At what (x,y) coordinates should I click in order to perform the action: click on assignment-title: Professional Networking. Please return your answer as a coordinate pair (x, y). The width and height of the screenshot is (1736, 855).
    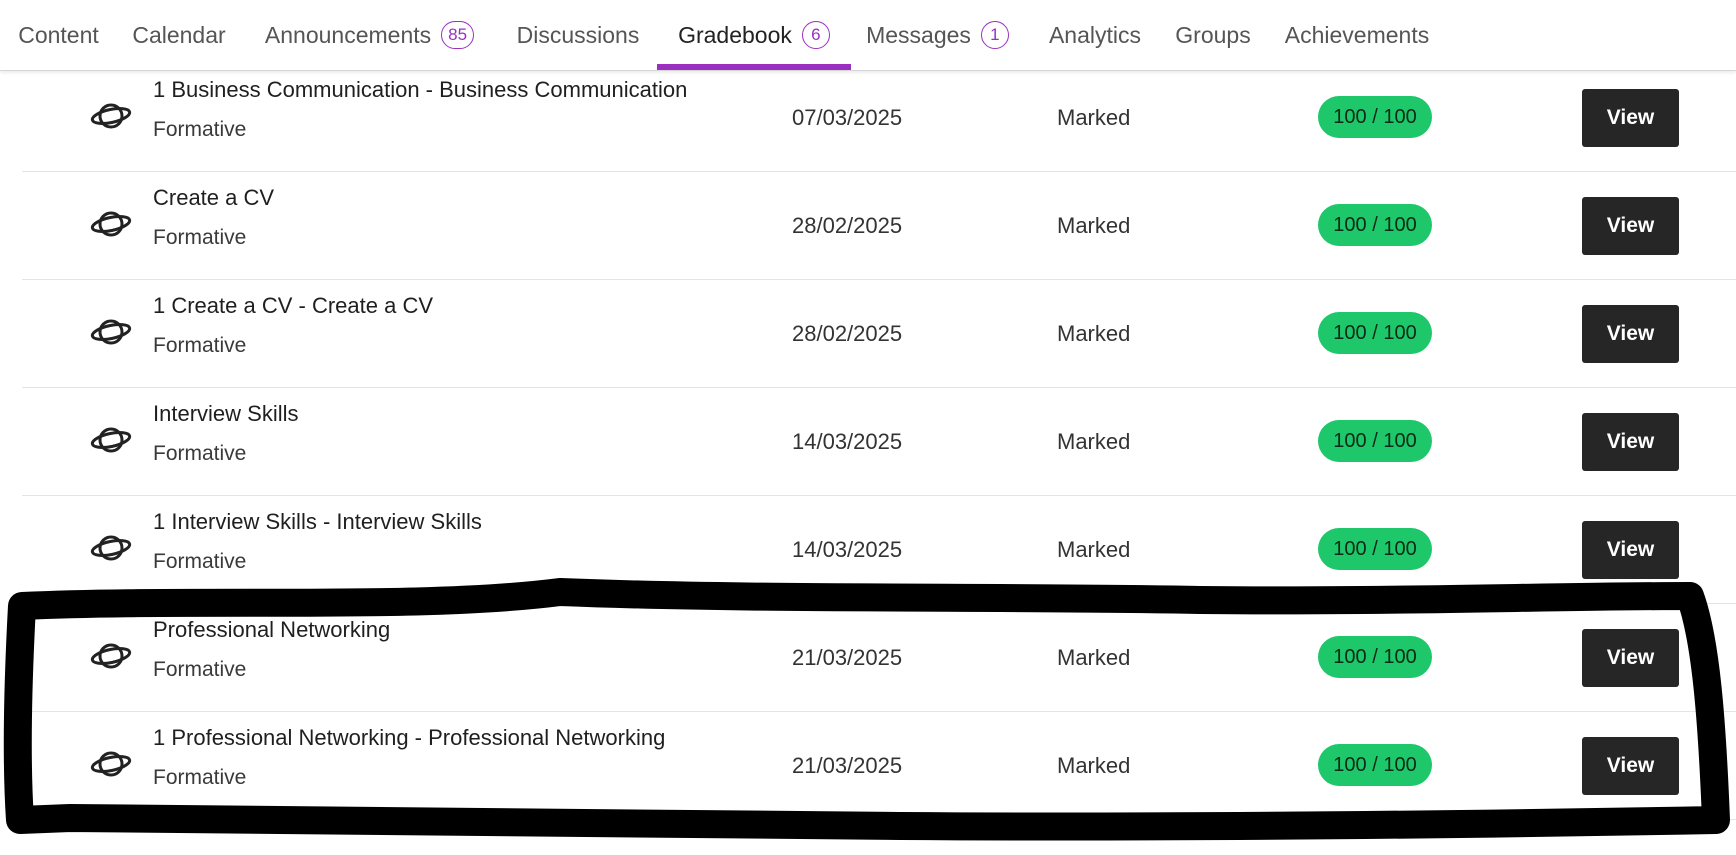
    Looking at the image, I should click on (272, 629).